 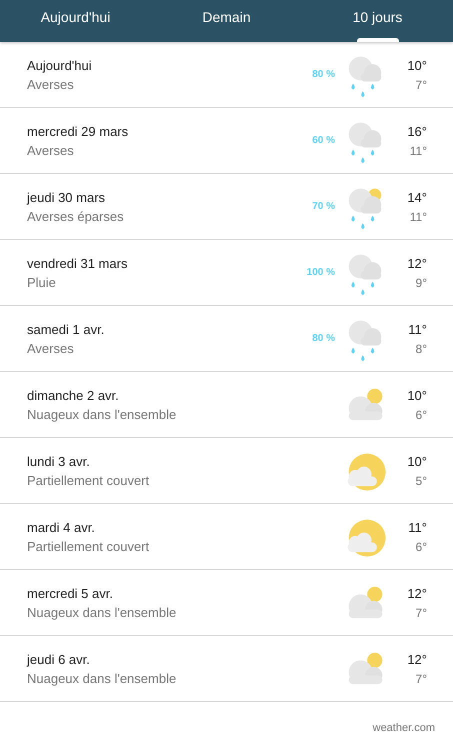 What do you see at coordinates (60, 65) in the screenshot?
I see `day-label: Aujourd'hui` at bounding box center [60, 65].